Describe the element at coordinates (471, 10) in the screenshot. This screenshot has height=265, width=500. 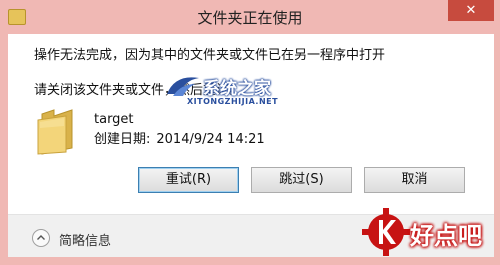
I see `close-button: ✕` at that location.